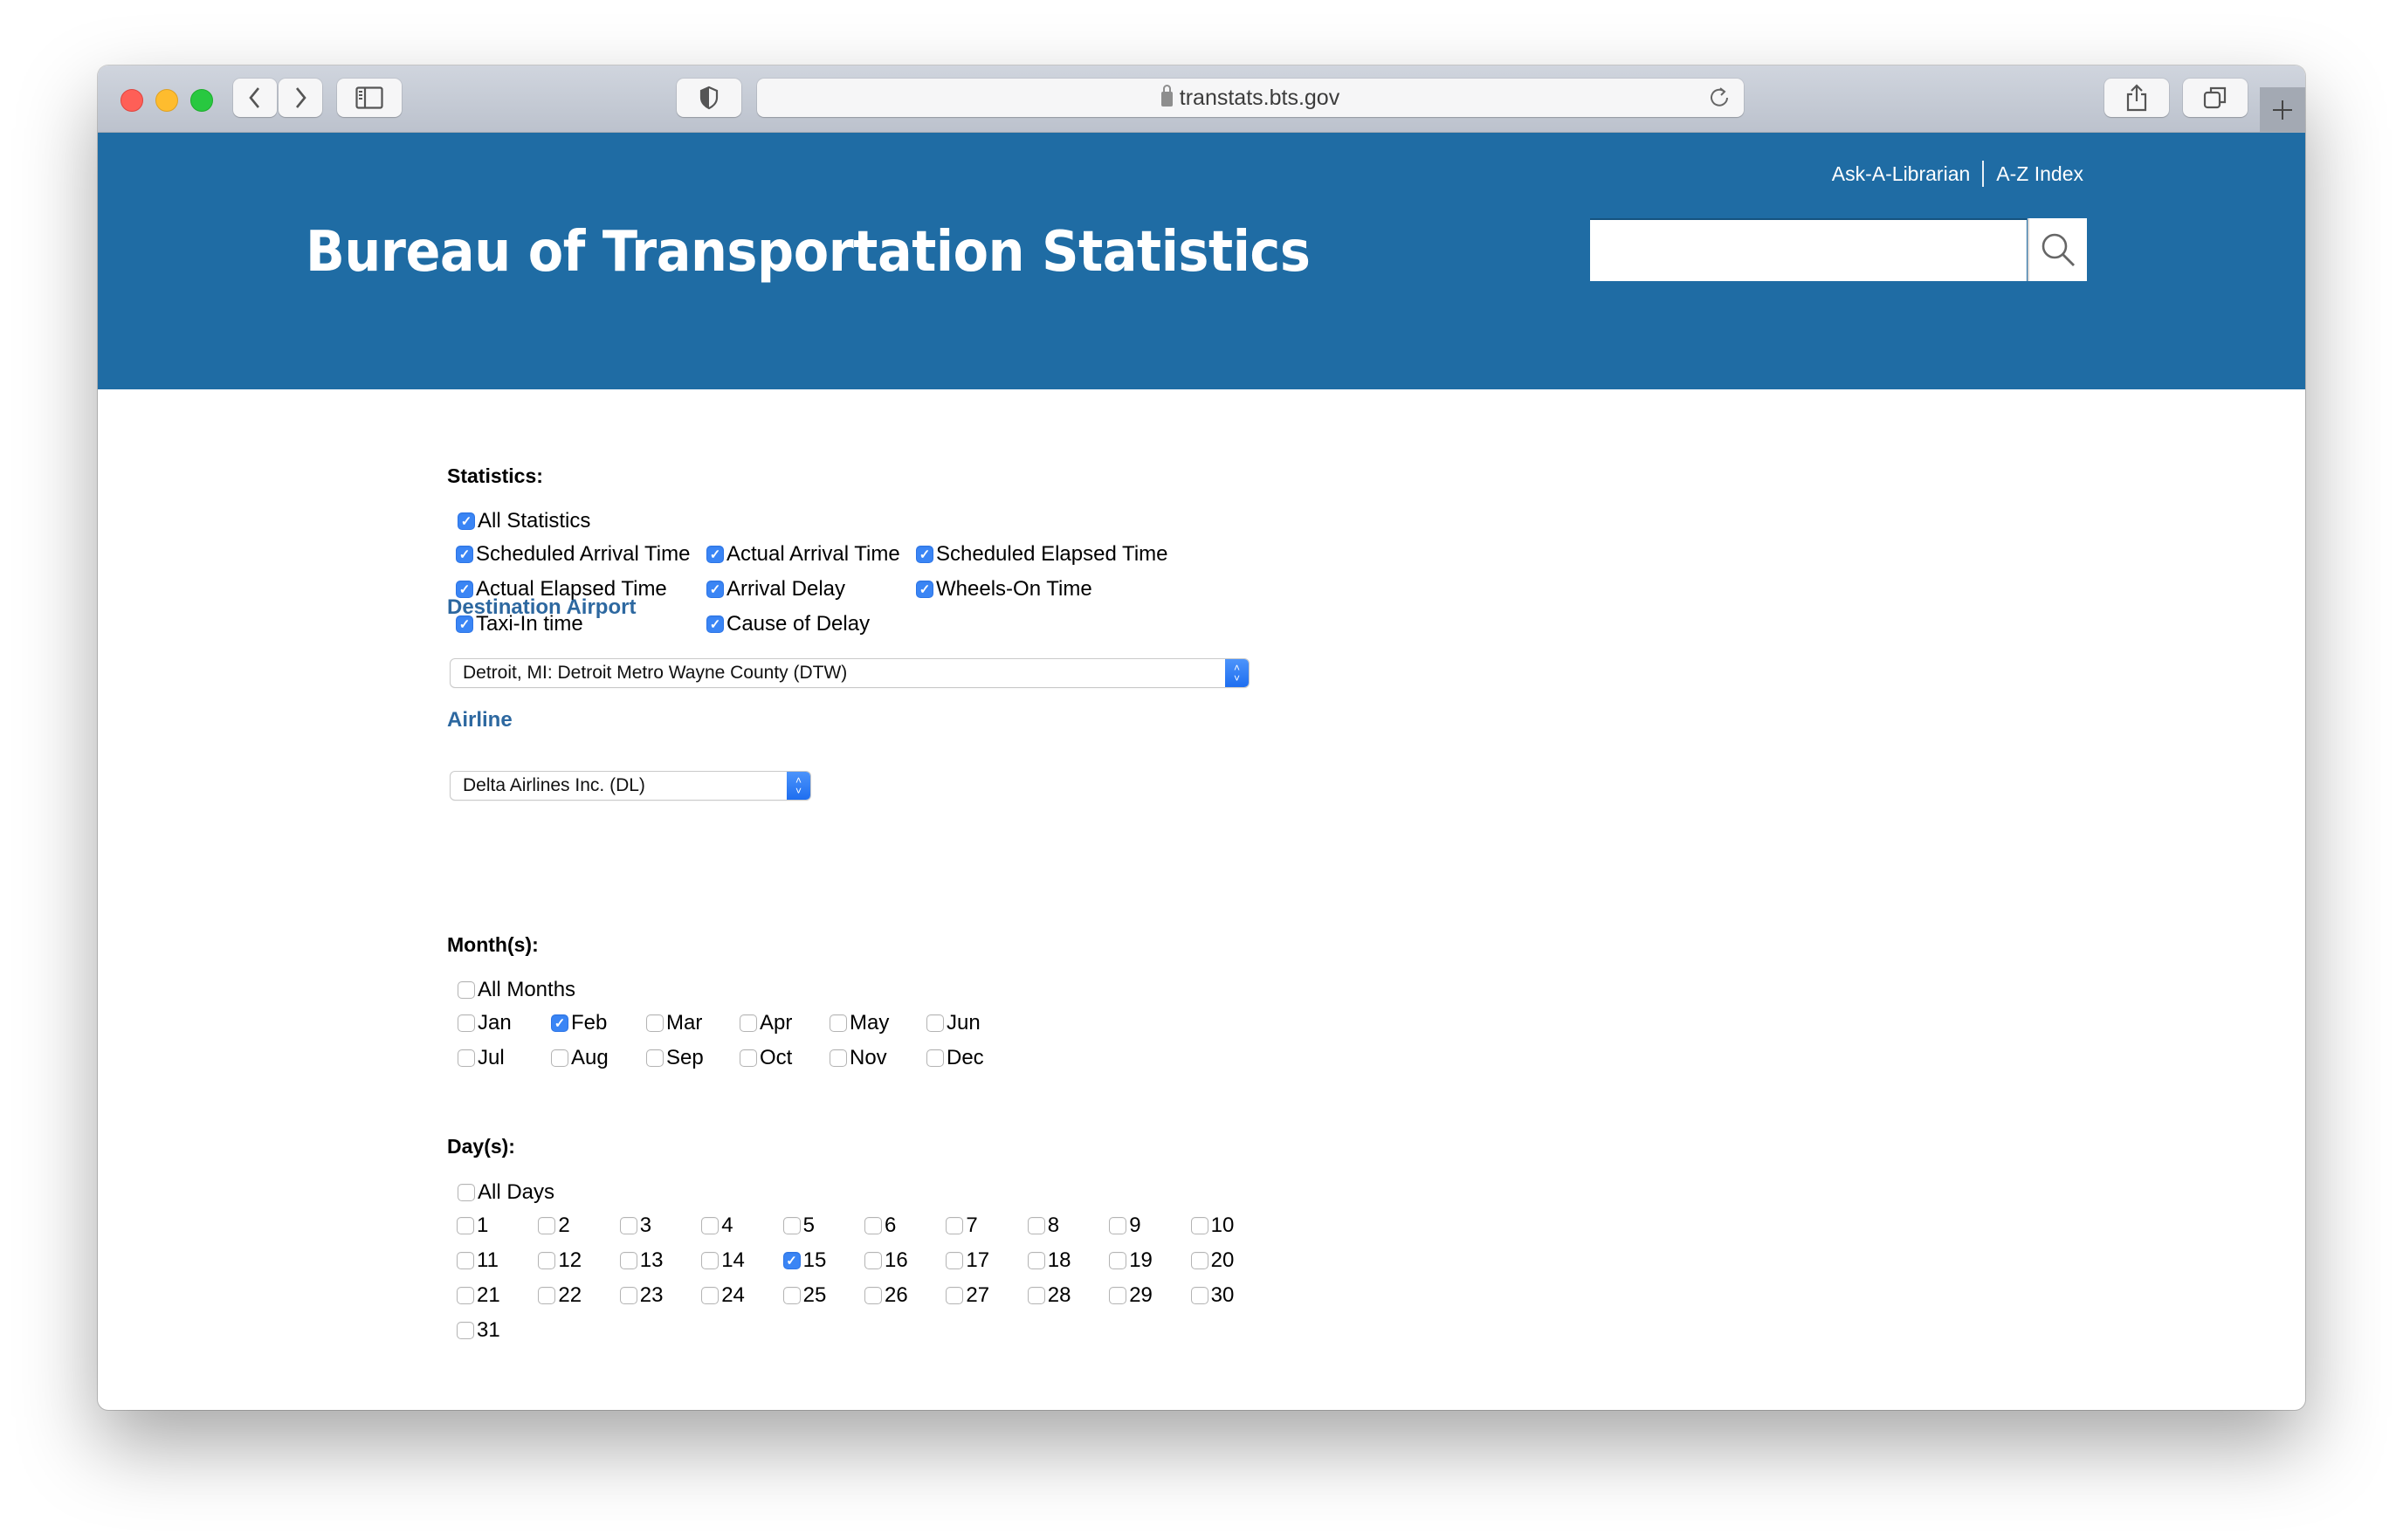 Image resolution: width=2403 pixels, height=1540 pixels. What do you see at coordinates (775, 589) in the screenshot?
I see `checkbox-arrival-delay: Arrival Delay` at bounding box center [775, 589].